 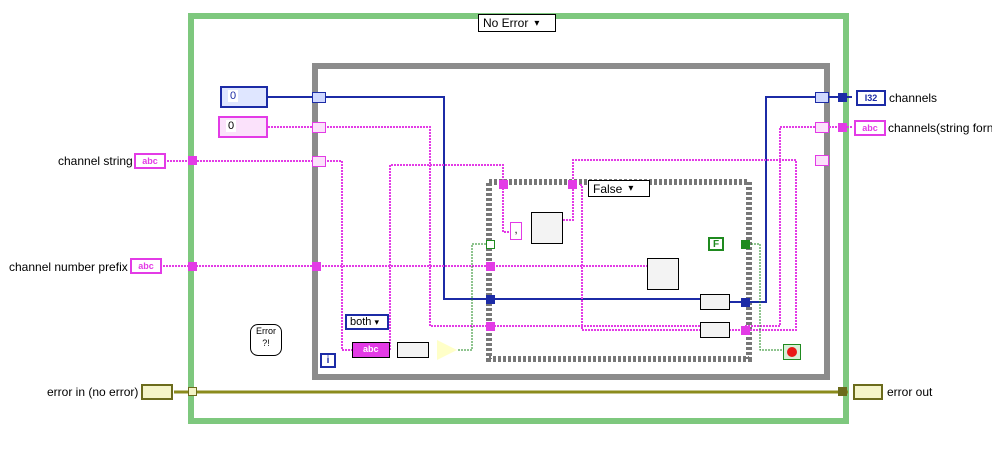 I want to click on error-out-terminal, so click(x=868, y=392).